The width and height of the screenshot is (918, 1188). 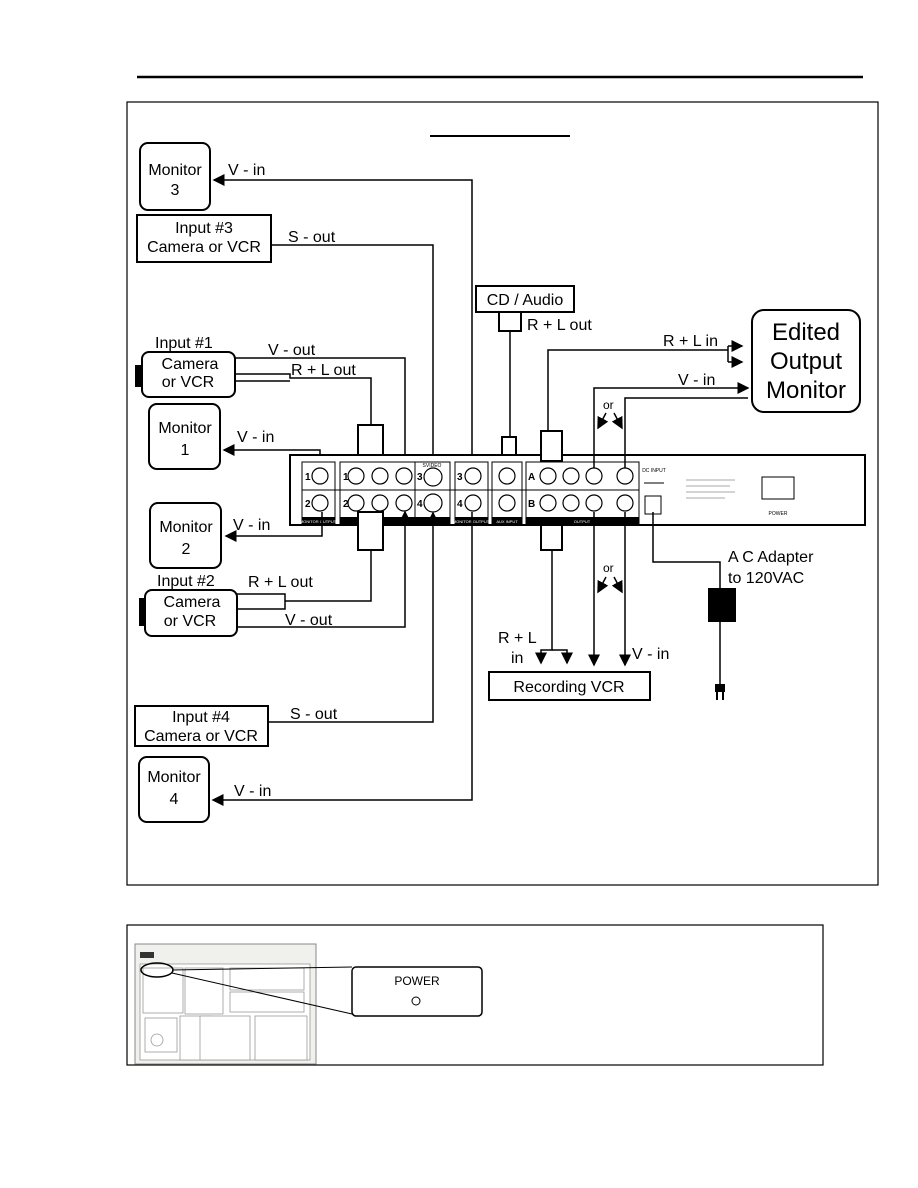 What do you see at coordinates (370, 531) in the screenshot?
I see `input-2-splitter` at bounding box center [370, 531].